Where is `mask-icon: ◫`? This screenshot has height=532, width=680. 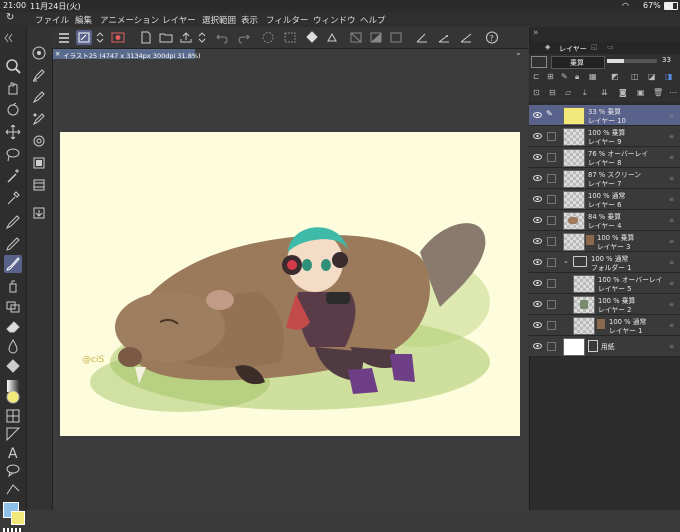
mask-icon: ◫ is located at coordinates (635, 76).